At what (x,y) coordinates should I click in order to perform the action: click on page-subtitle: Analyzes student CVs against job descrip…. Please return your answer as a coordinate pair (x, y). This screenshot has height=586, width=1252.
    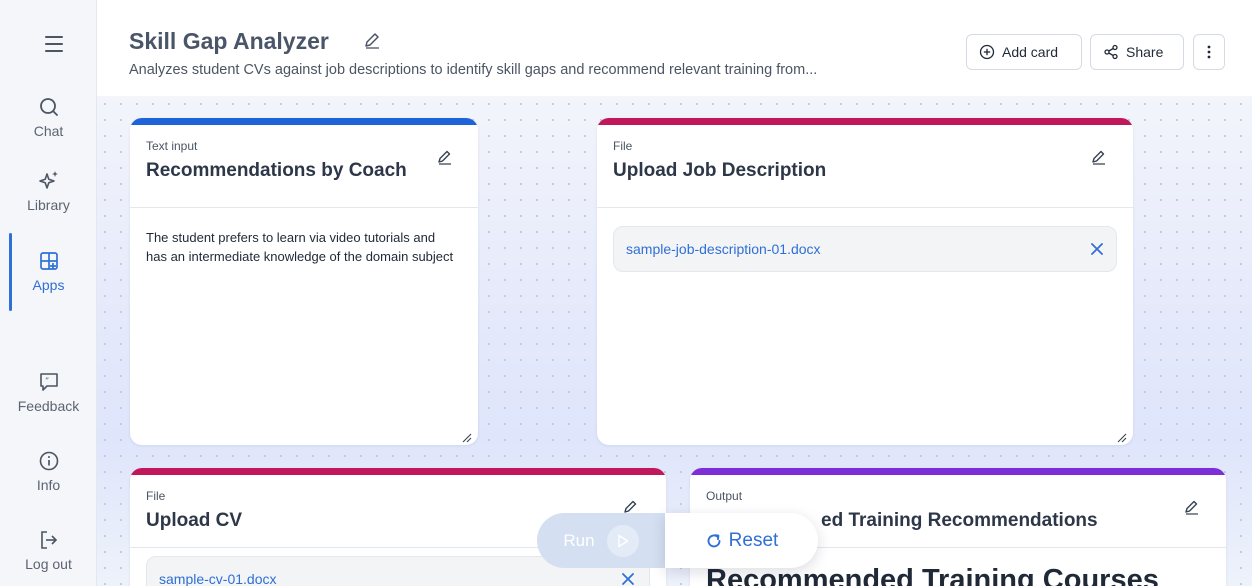
    Looking at the image, I should click on (473, 70).